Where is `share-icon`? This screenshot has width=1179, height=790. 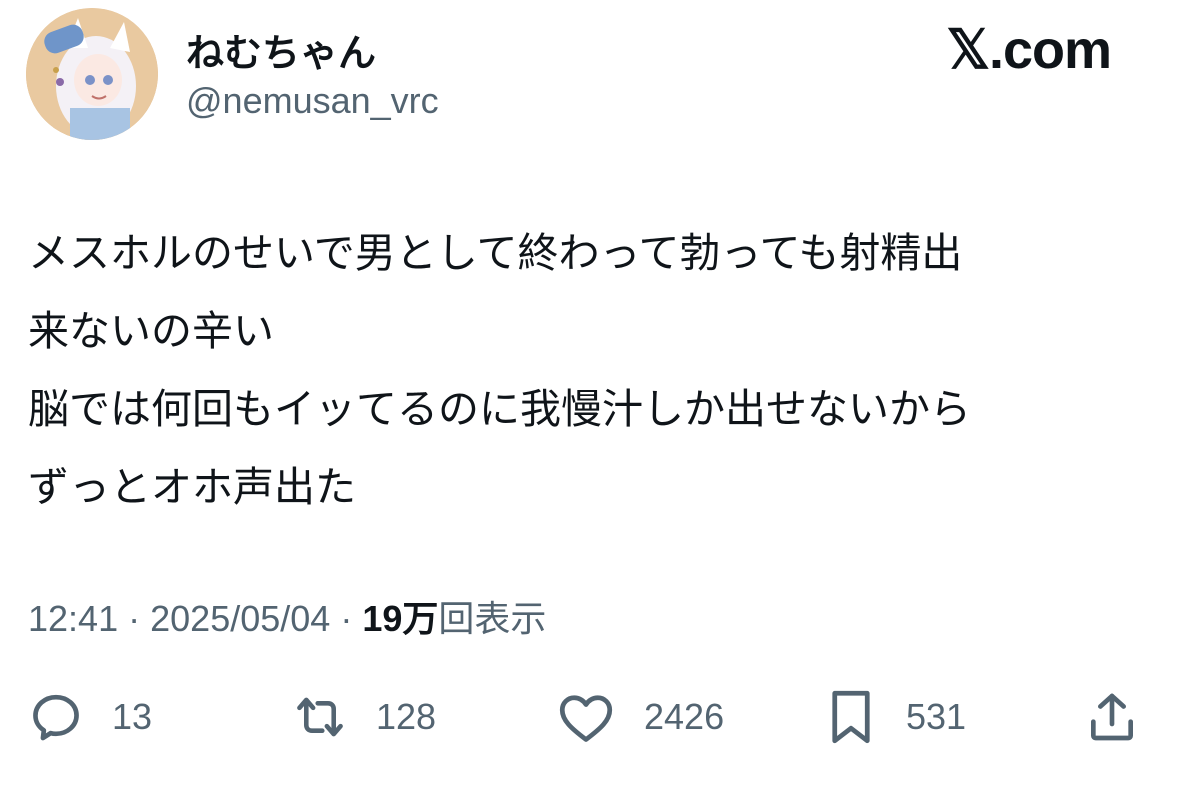
share-icon is located at coordinates (1112, 717).